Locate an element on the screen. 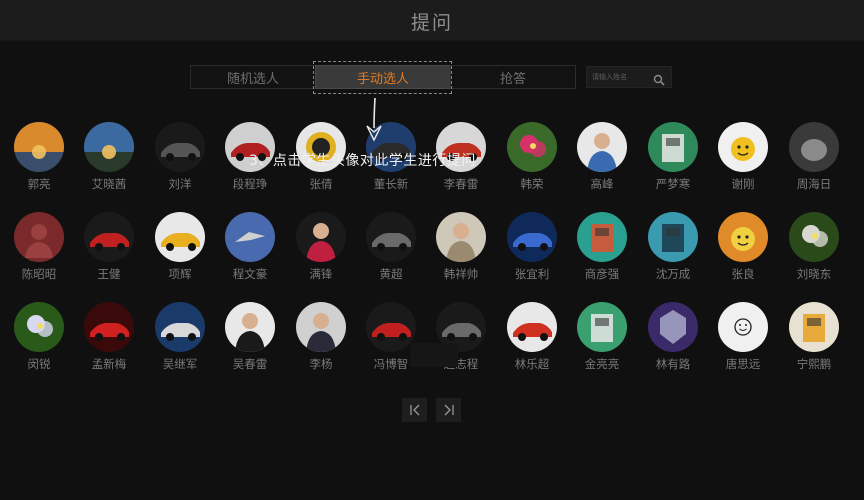 The image size is (864, 500). student-card: 韩荣 is located at coordinates (532, 158).